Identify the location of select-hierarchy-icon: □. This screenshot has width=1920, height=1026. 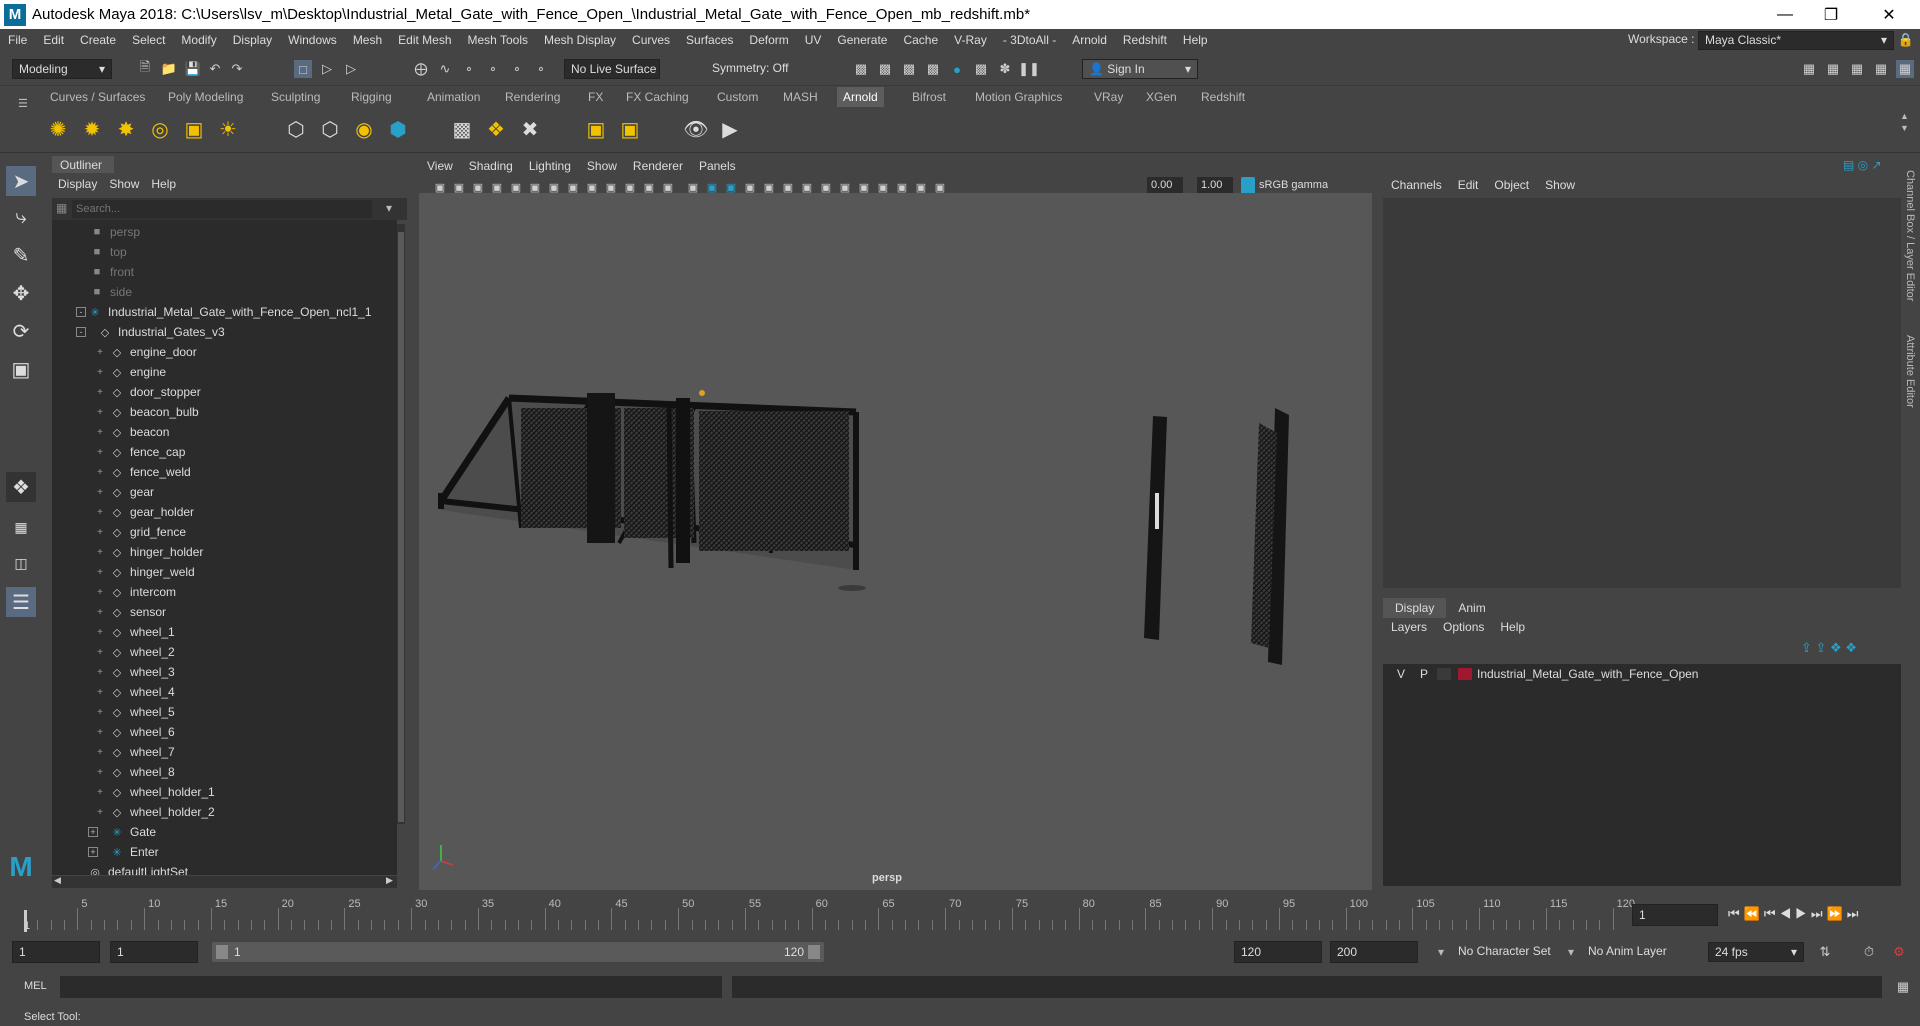
(303, 69).